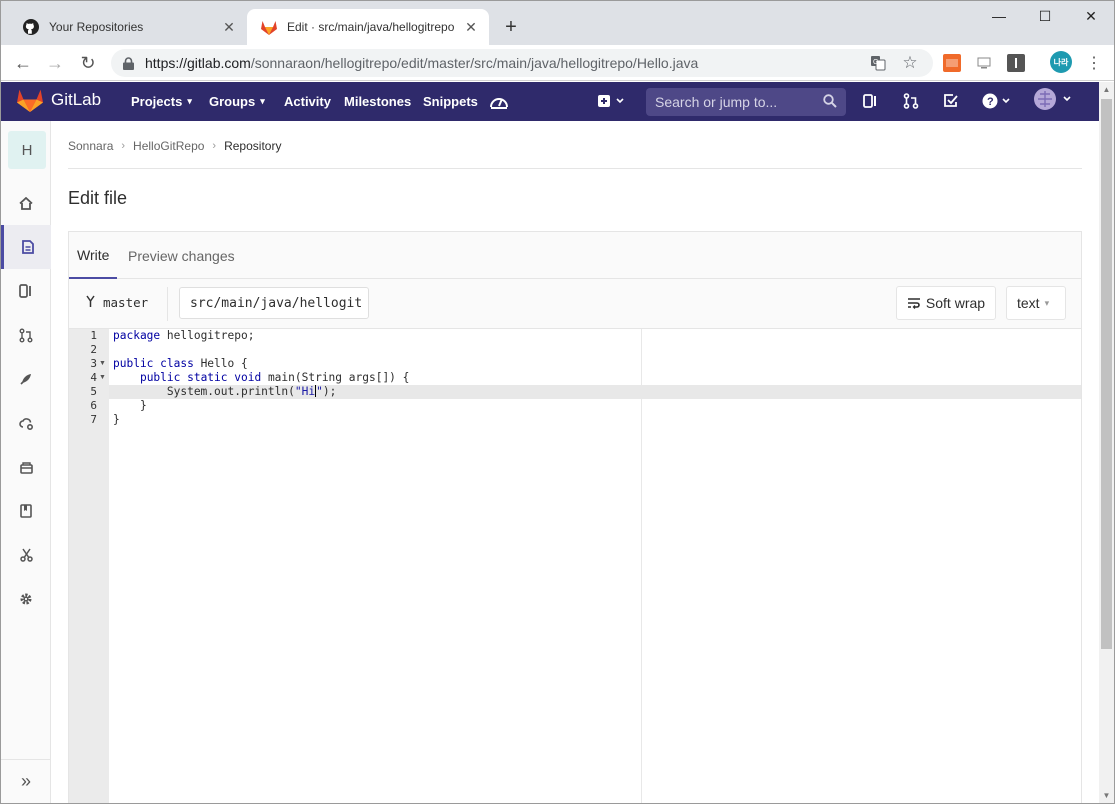  What do you see at coordinates (93, 349) in the screenshot?
I see `line-number: 2` at bounding box center [93, 349].